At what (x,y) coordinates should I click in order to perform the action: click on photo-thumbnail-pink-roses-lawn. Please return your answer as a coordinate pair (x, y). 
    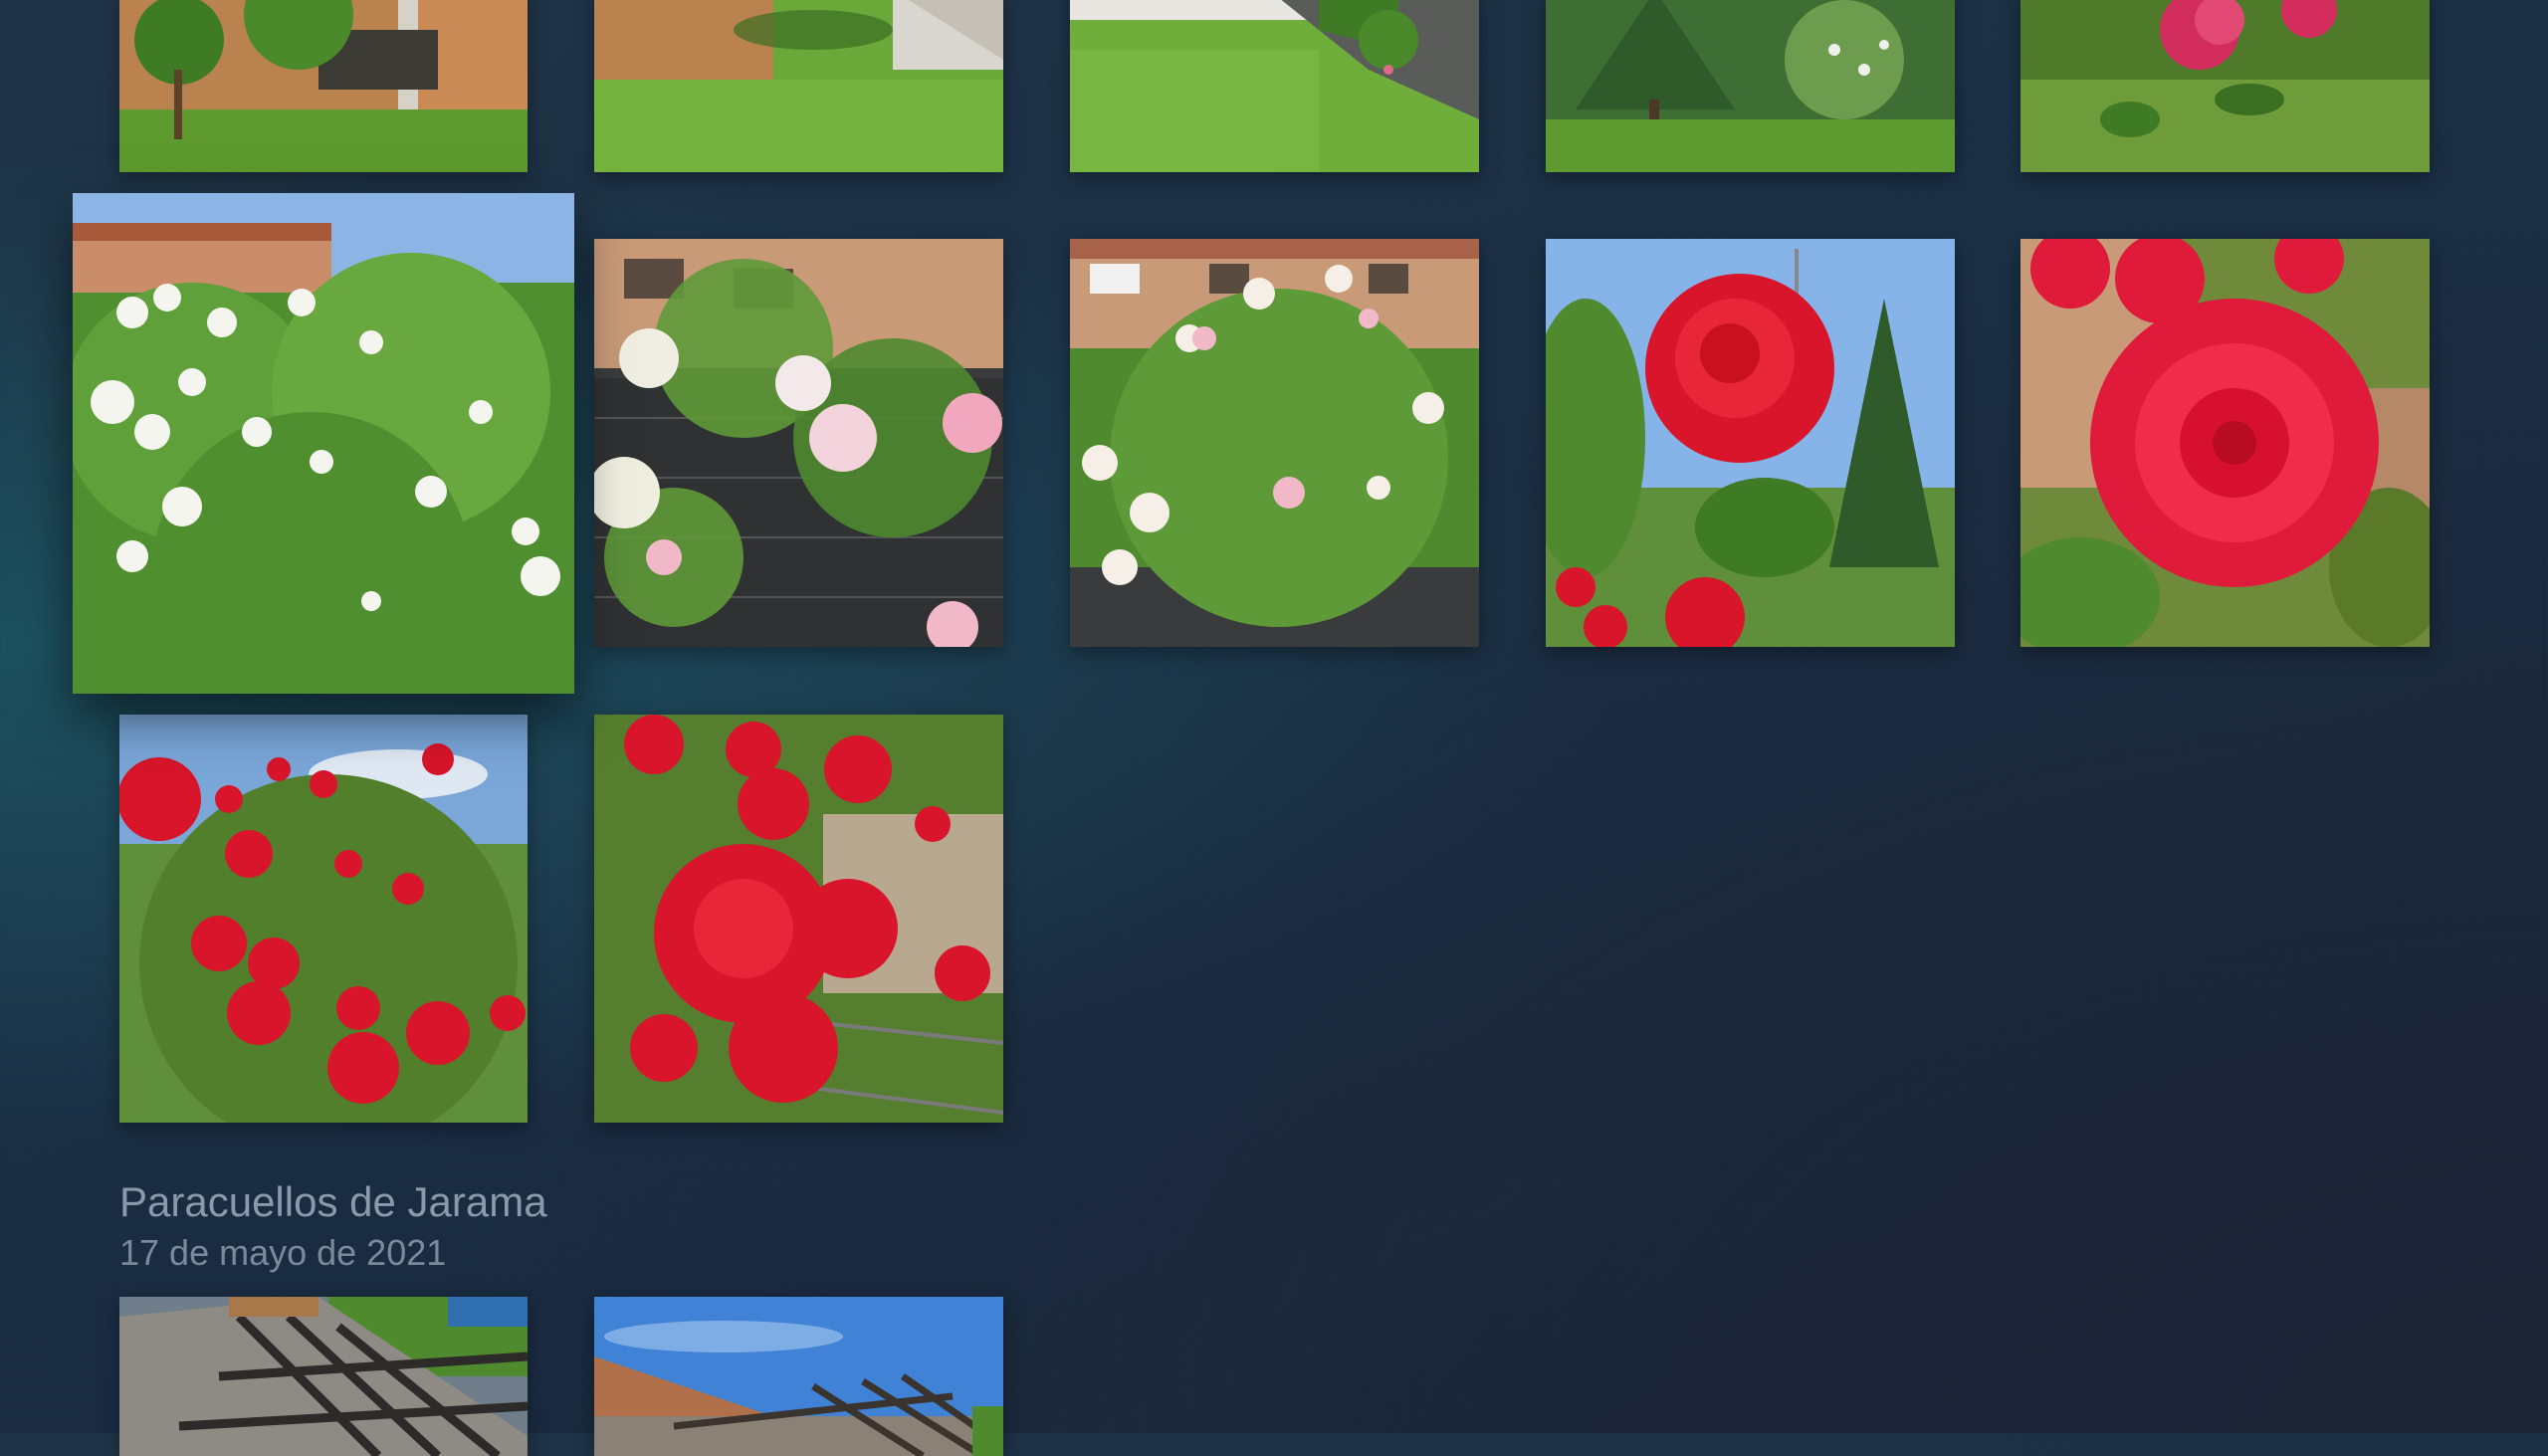
    Looking at the image, I should click on (2225, 86).